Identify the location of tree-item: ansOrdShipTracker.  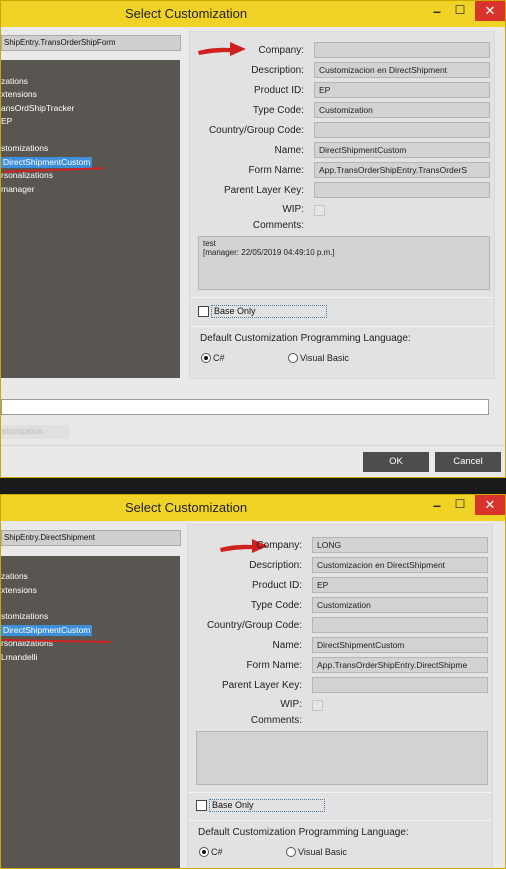
(37, 108).